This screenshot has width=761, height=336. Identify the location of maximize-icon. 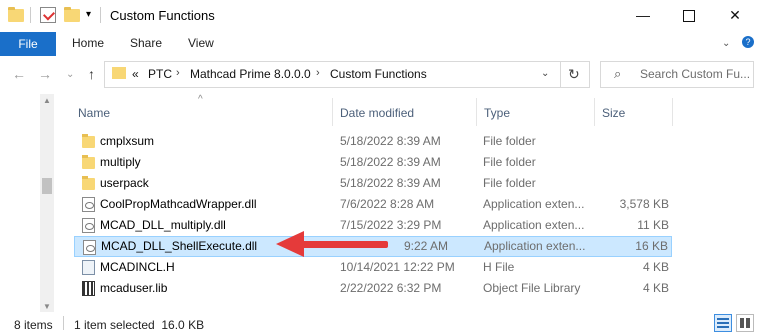
(689, 16).